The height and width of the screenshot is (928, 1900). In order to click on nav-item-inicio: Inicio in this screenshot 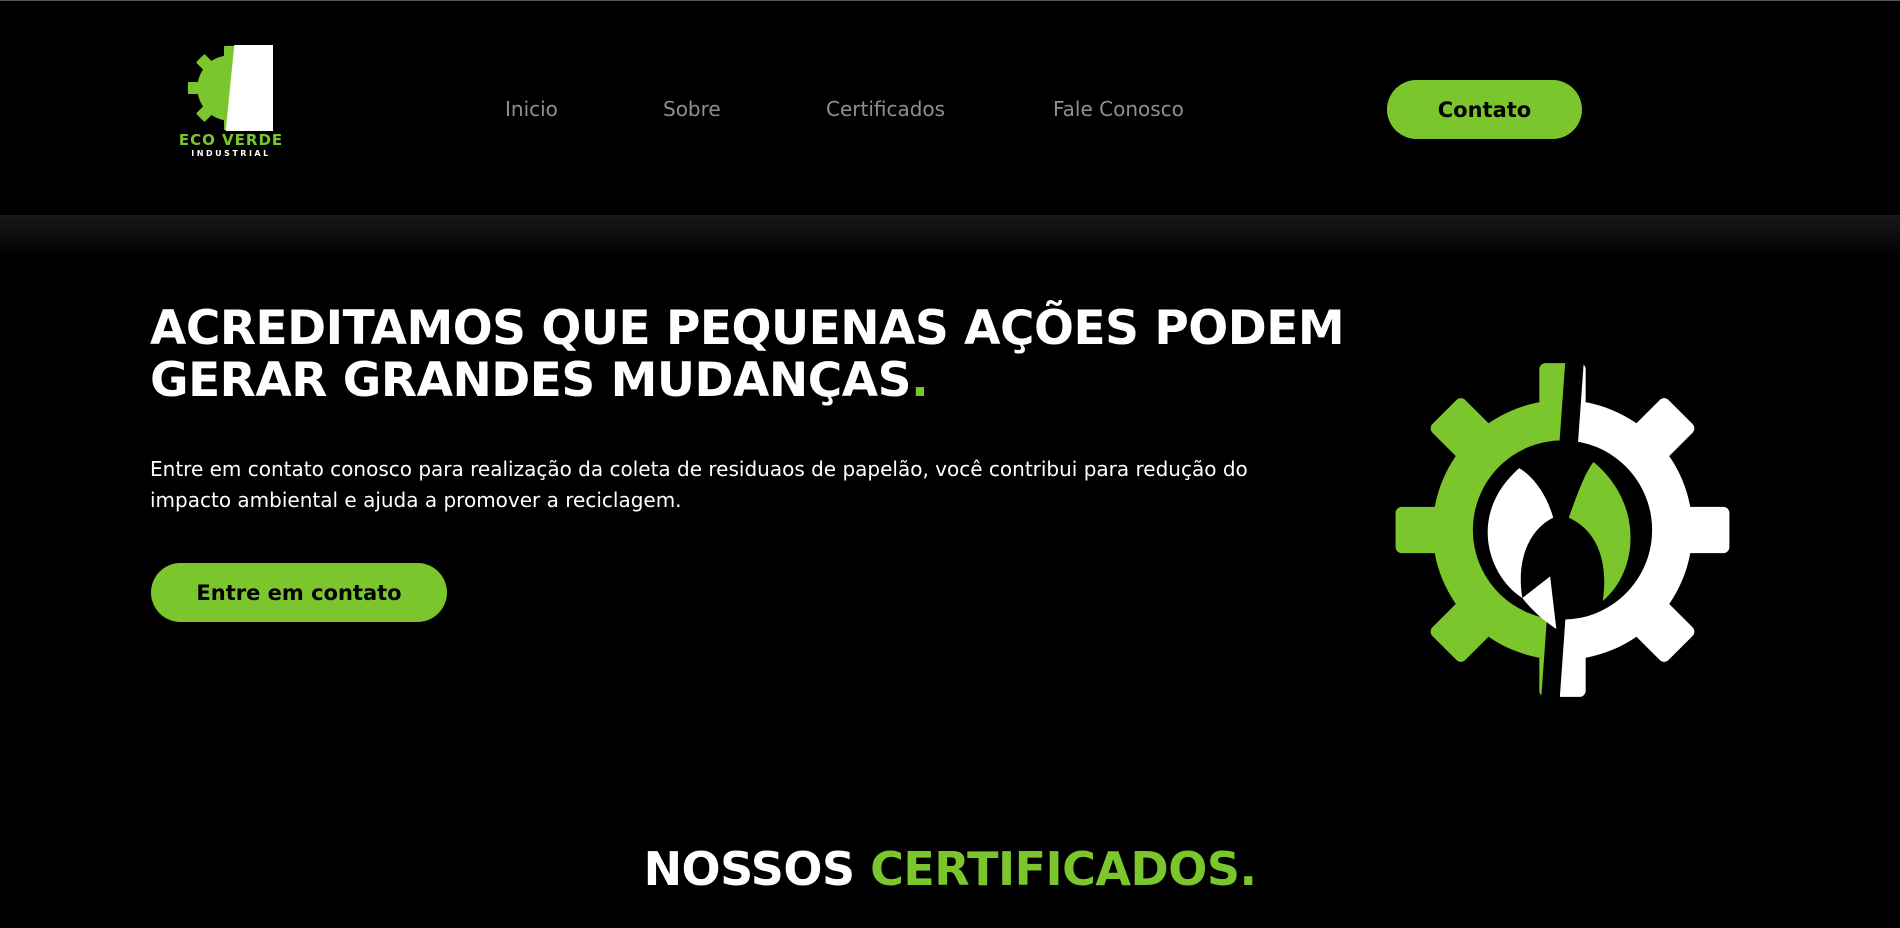, I will do `click(531, 109)`.